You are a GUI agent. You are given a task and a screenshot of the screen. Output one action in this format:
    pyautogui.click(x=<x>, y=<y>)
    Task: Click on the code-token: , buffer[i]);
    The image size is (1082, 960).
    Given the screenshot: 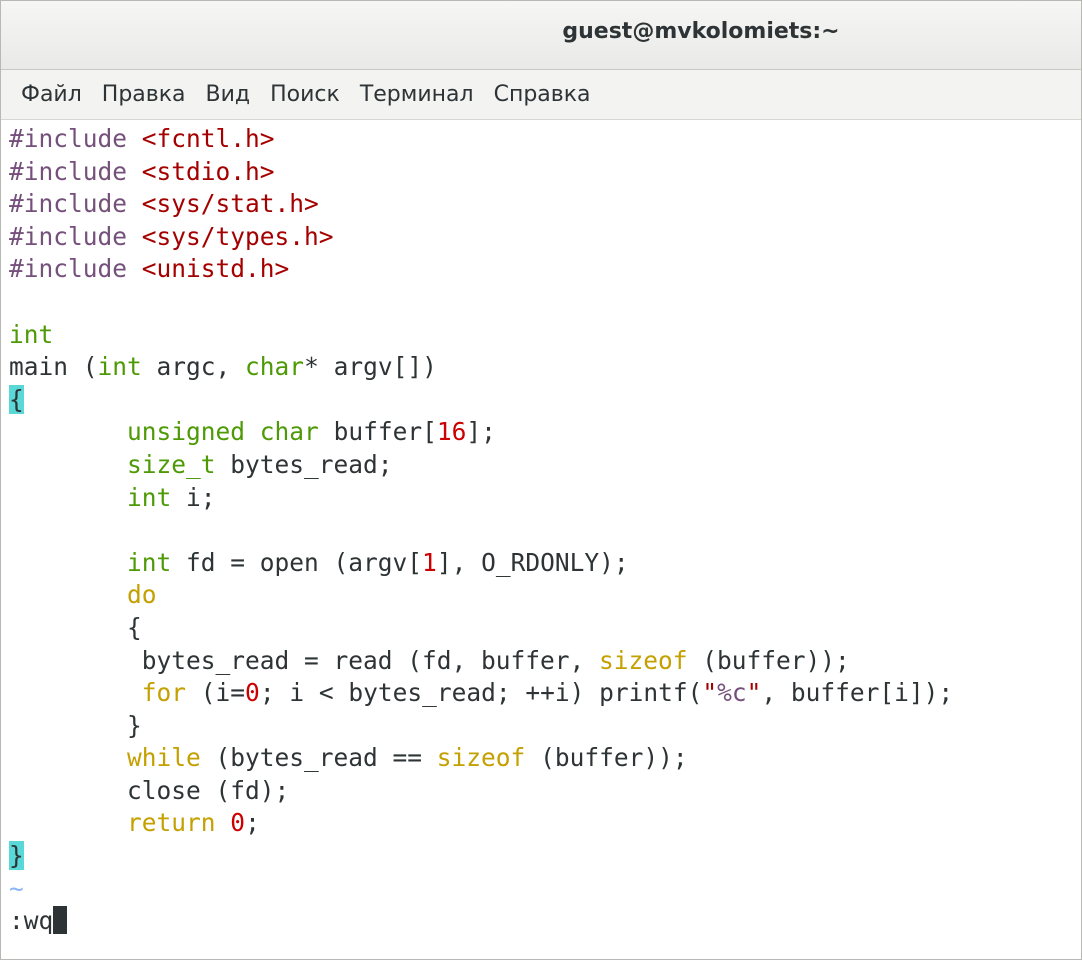 What is the action you would take?
    pyautogui.click(x=857, y=693)
    